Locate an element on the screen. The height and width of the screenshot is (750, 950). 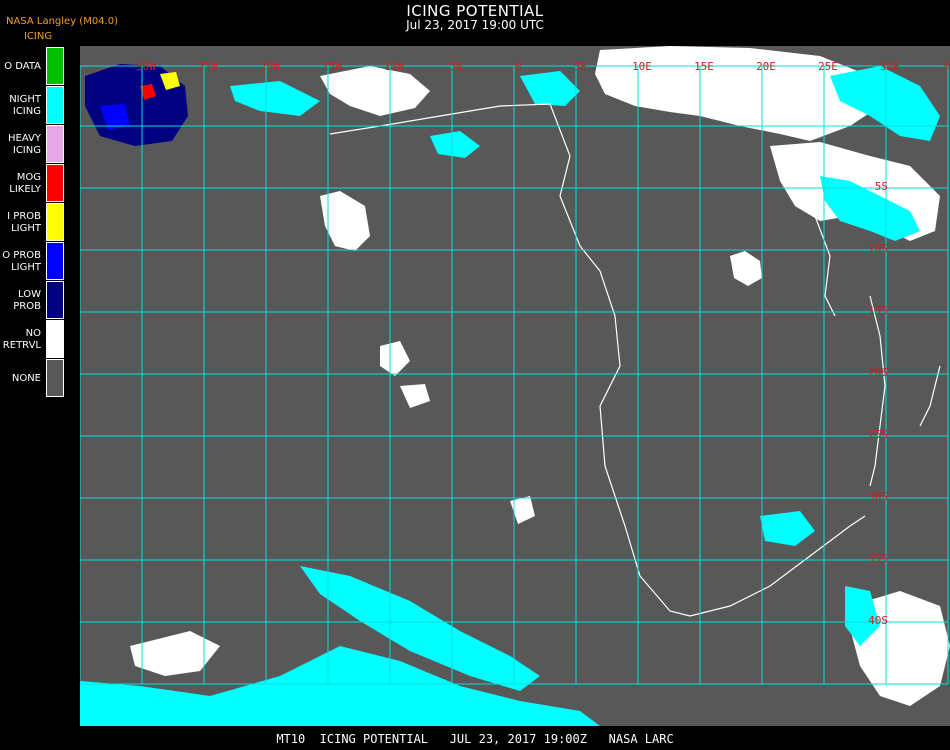
legend-item: NONE is located at coordinates (33, 378).